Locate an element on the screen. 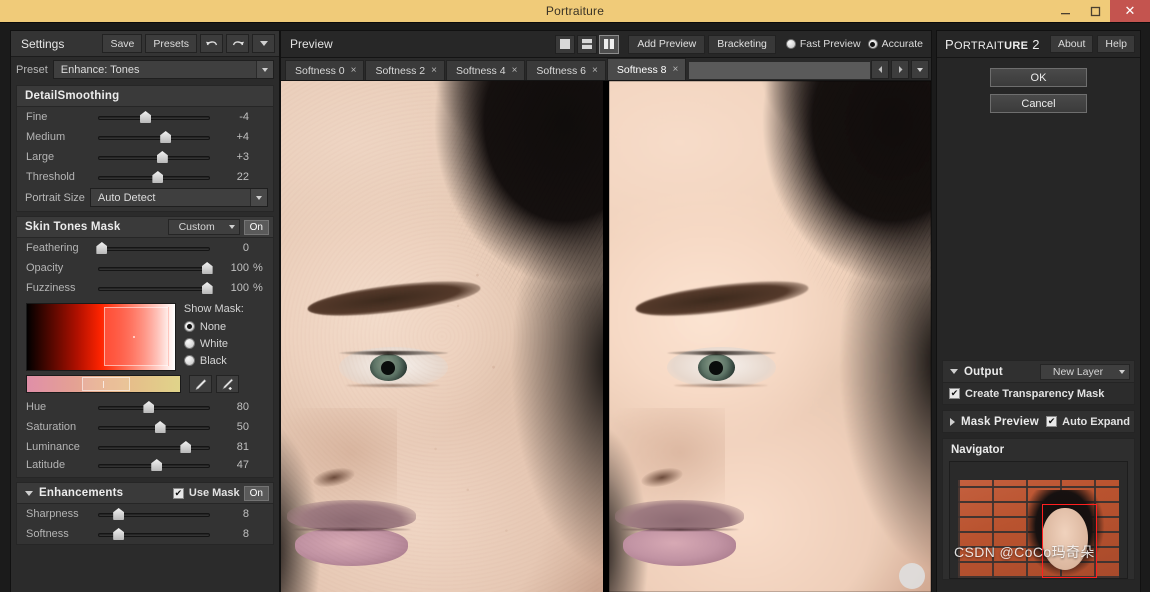  minimize-button is located at coordinates (1065, 11).